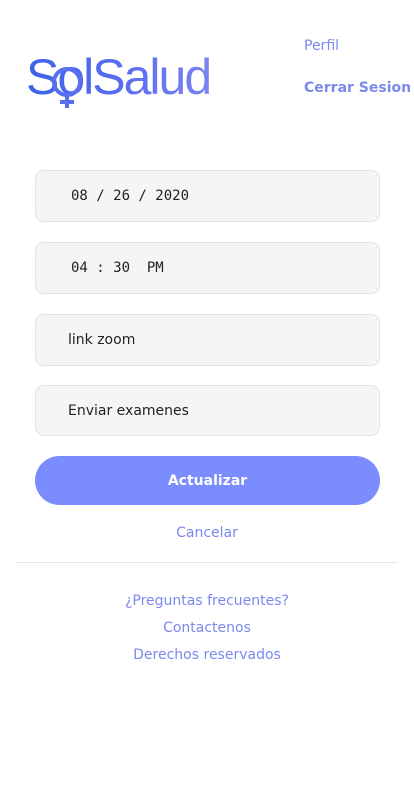 The image size is (414, 786). What do you see at coordinates (207, 601) in the screenshot?
I see `faq-link: ¿Preguntas frecuentes?` at bounding box center [207, 601].